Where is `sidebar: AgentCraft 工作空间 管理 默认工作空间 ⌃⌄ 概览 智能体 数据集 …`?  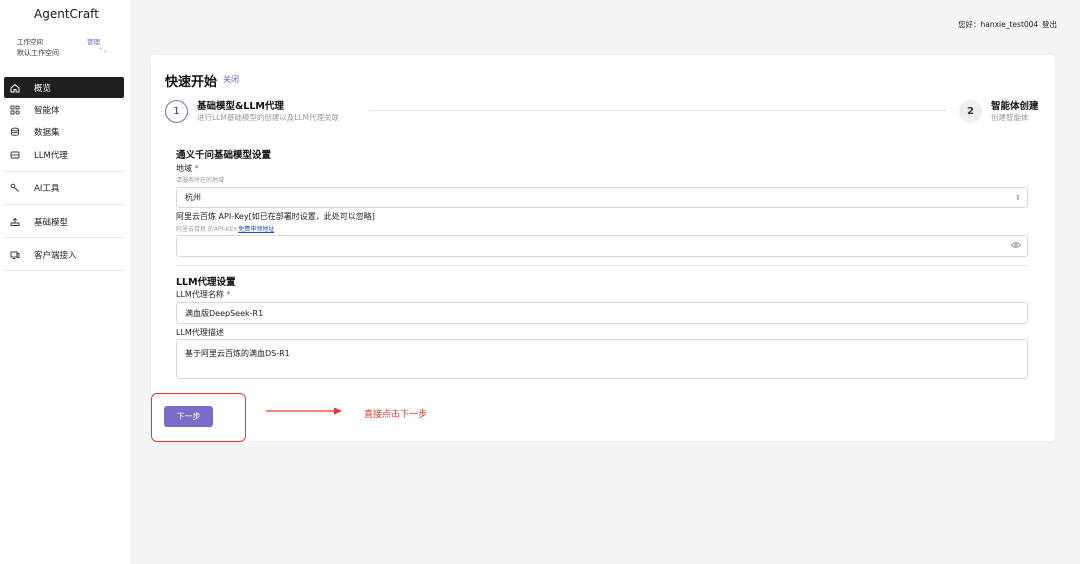 sidebar: AgentCraft 工作空间 管理 默认工作空间 ⌃⌄ 概览 智能体 数据集 … is located at coordinates (65, 282).